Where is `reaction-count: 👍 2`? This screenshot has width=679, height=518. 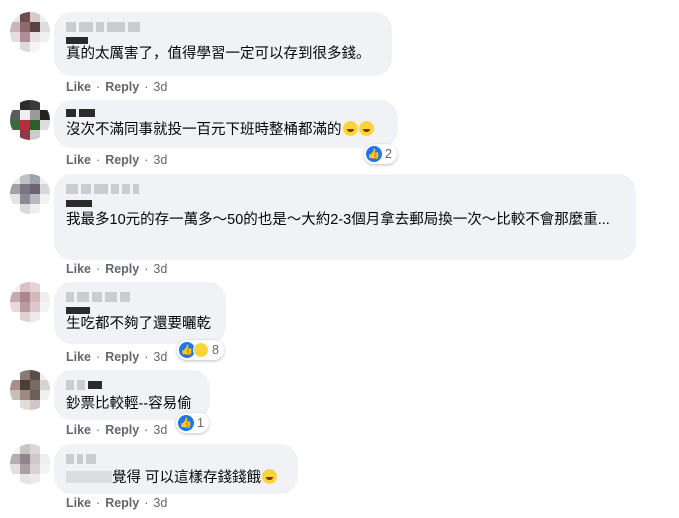 reaction-count: 👍 2 is located at coordinates (380, 154).